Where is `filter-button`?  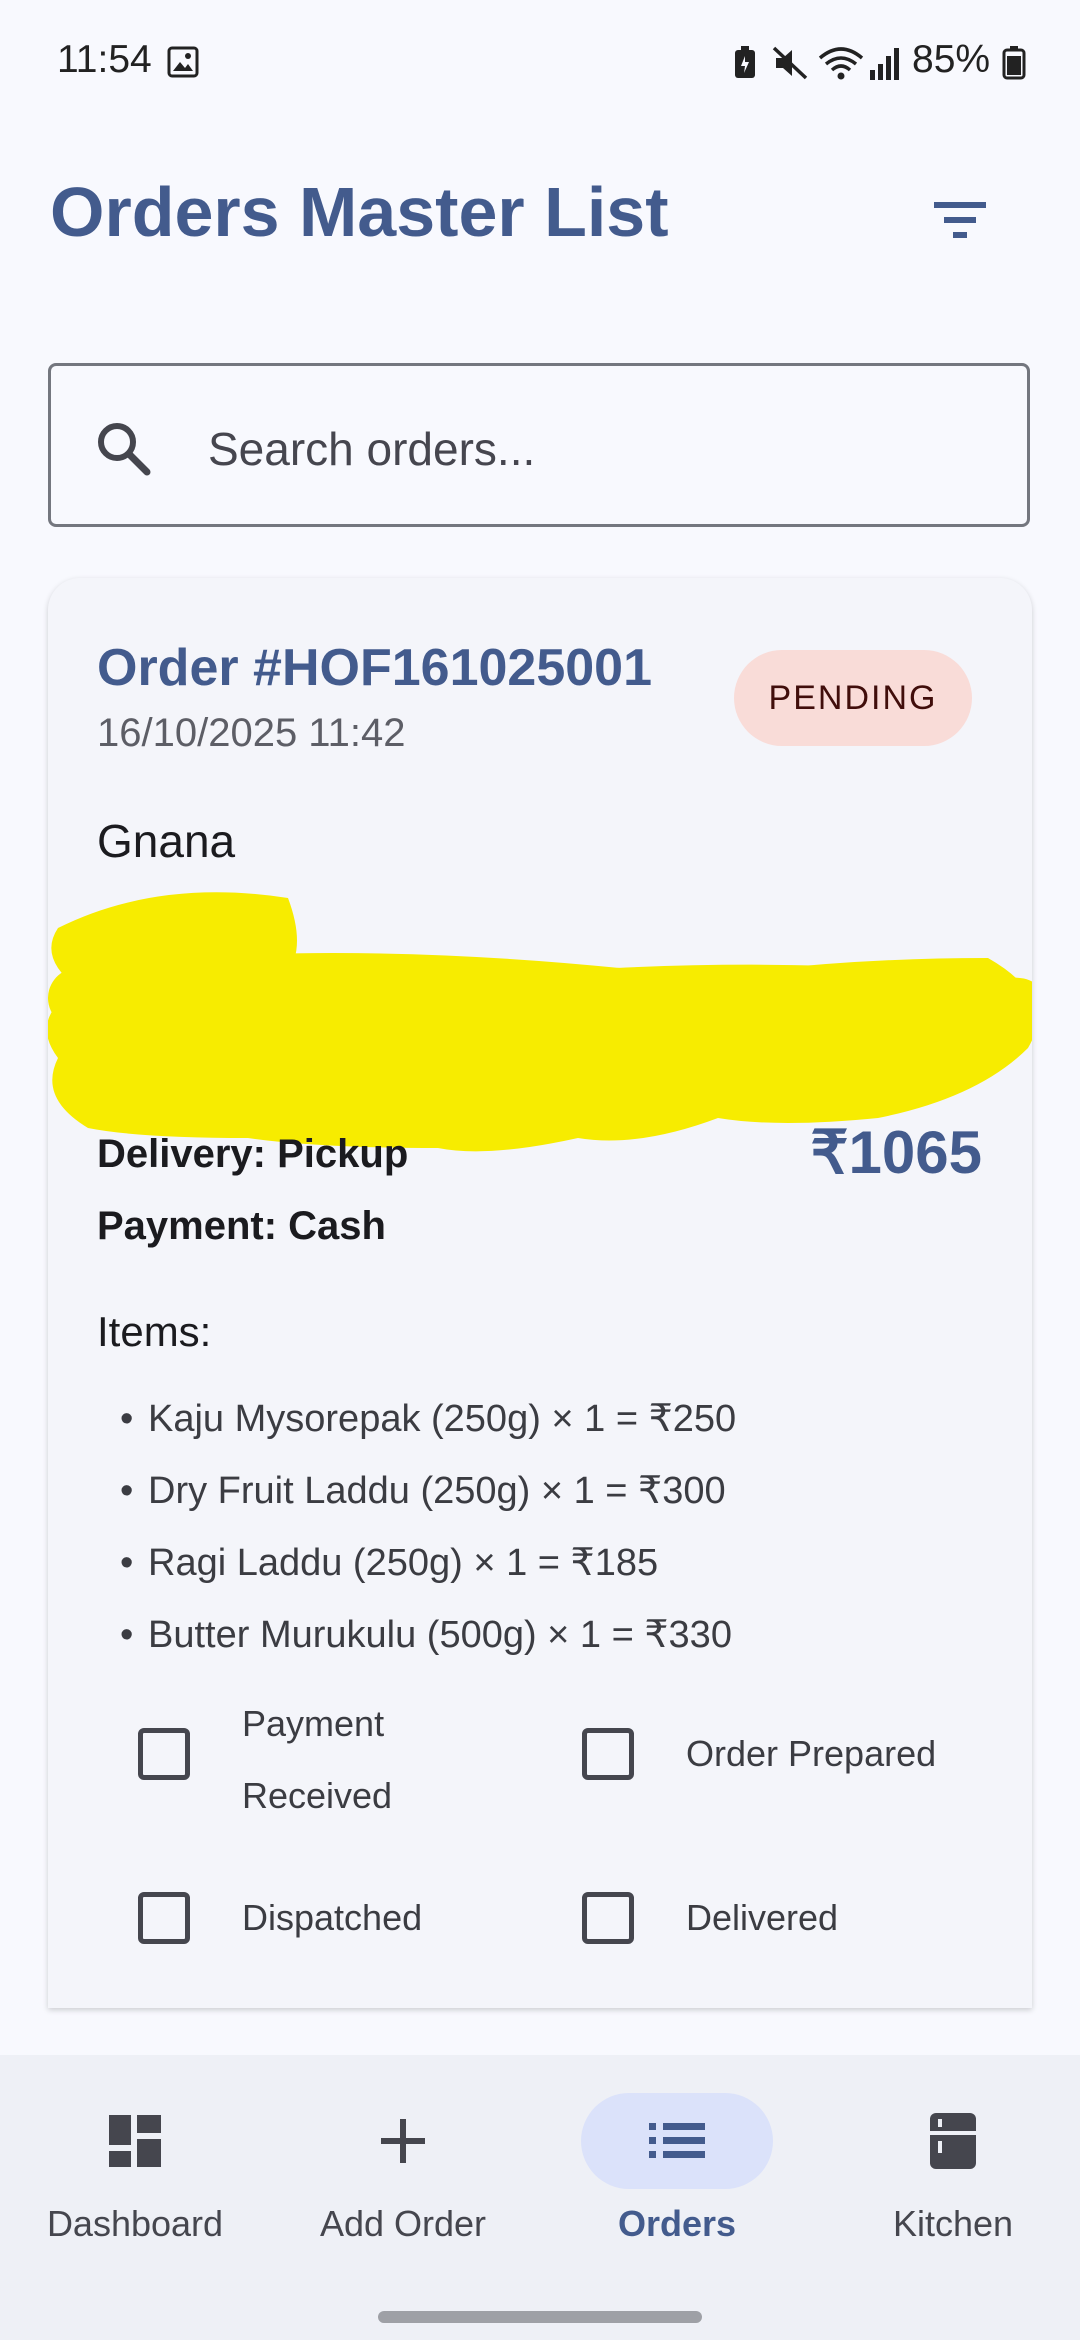
filter-button is located at coordinates (960, 220).